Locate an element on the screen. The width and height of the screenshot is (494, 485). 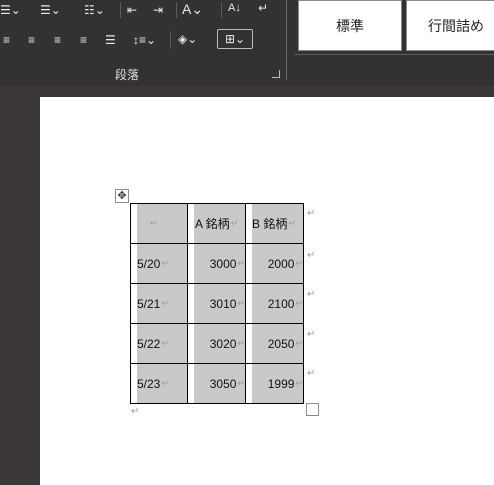
paragraph-dialog-launcher-icon is located at coordinates (276, 74).